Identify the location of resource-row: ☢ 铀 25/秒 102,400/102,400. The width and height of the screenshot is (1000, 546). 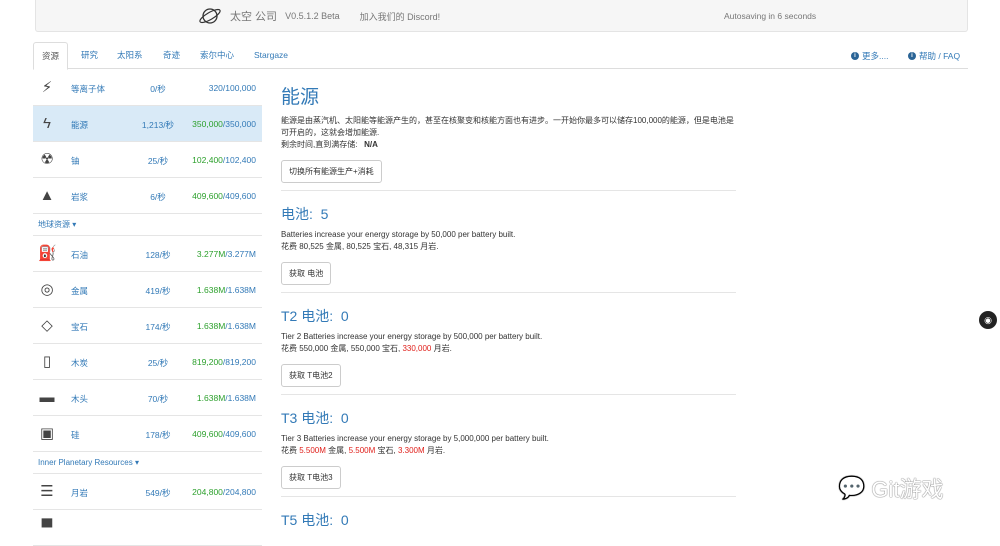
(147, 160).